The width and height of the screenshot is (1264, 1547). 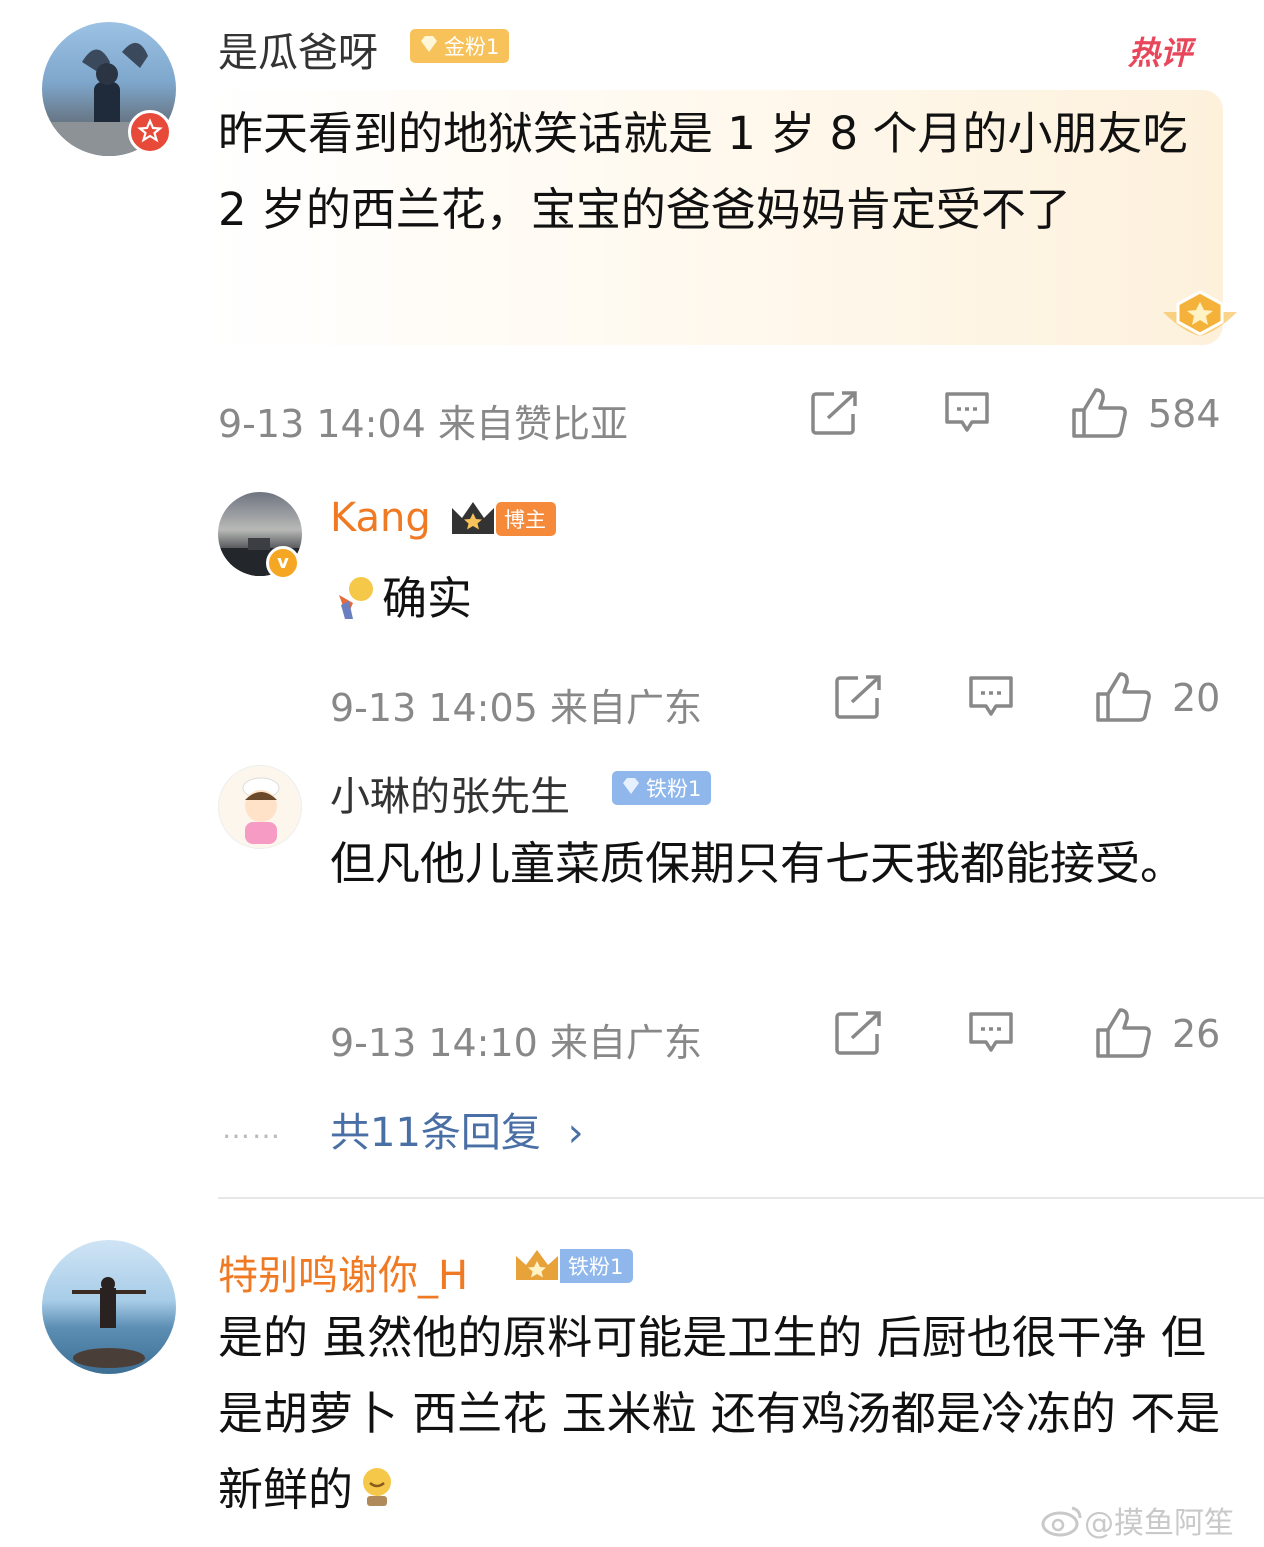 What do you see at coordinates (457, 1129) in the screenshot?
I see `view-all-replies-link: 共11条回复 ›` at bounding box center [457, 1129].